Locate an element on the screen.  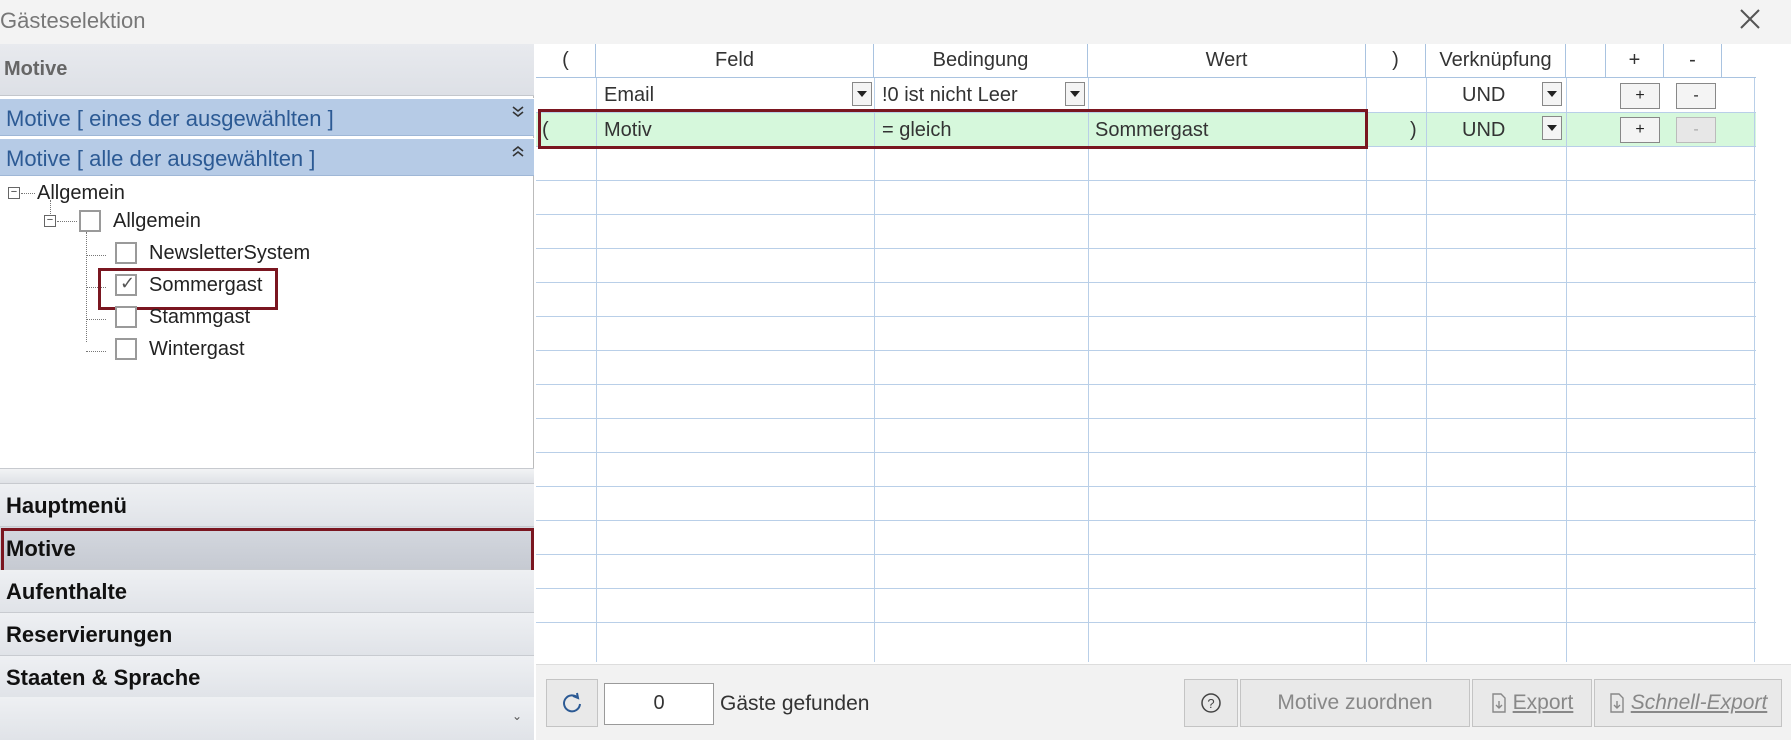
checkbox-newslettersystem is located at coordinates (126, 253).